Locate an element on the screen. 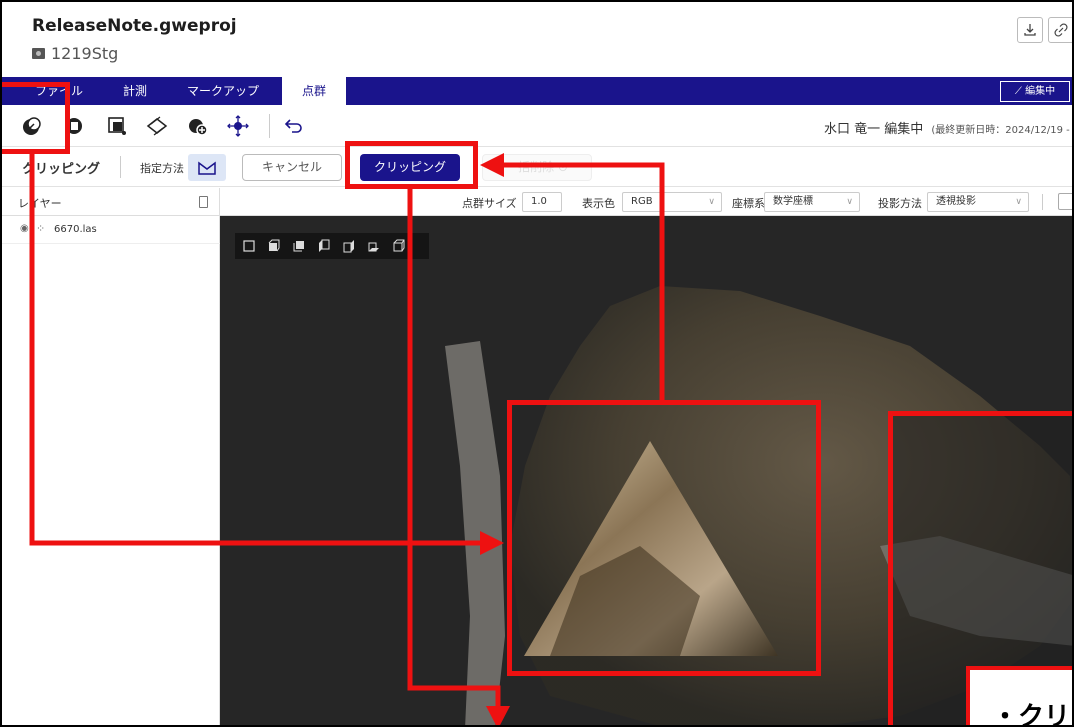 This screenshot has width=1074, height=727. secondary-view is located at coordinates (981, 570).